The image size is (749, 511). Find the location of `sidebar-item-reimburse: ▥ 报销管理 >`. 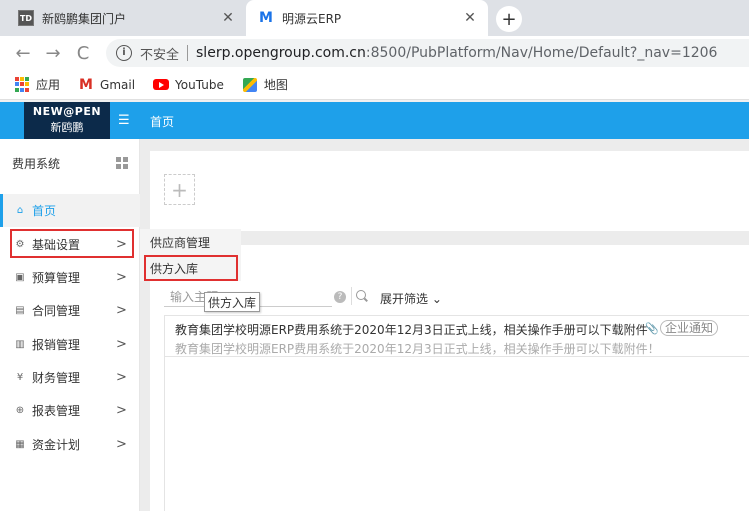

sidebar-item-reimburse: ▥ 报销管理 > is located at coordinates (70, 344).